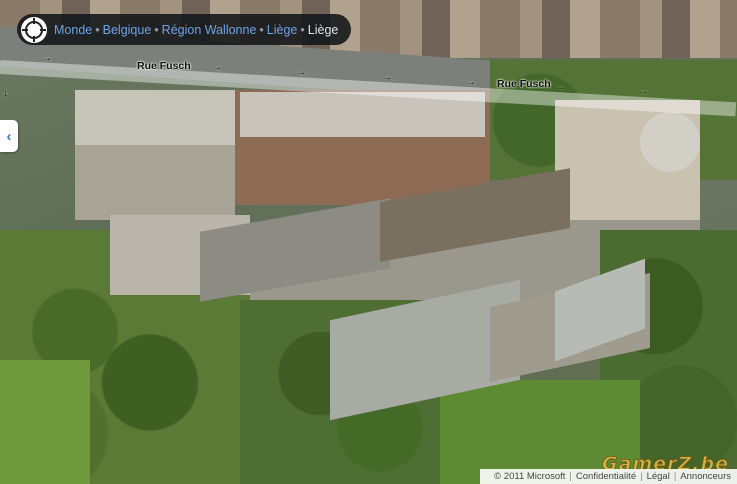 The height and width of the screenshot is (484, 737). Describe the element at coordinates (705, 476) in the screenshot. I see `footer-link-advertisers: Annonceurs` at that location.